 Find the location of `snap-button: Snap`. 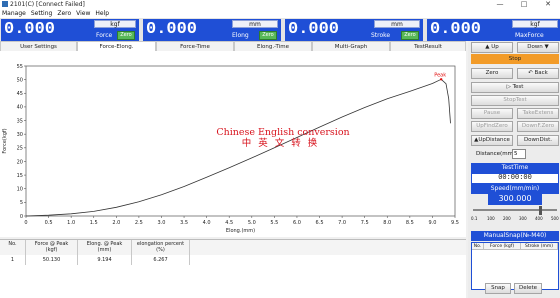

snap-button: Snap is located at coordinates (498, 288).